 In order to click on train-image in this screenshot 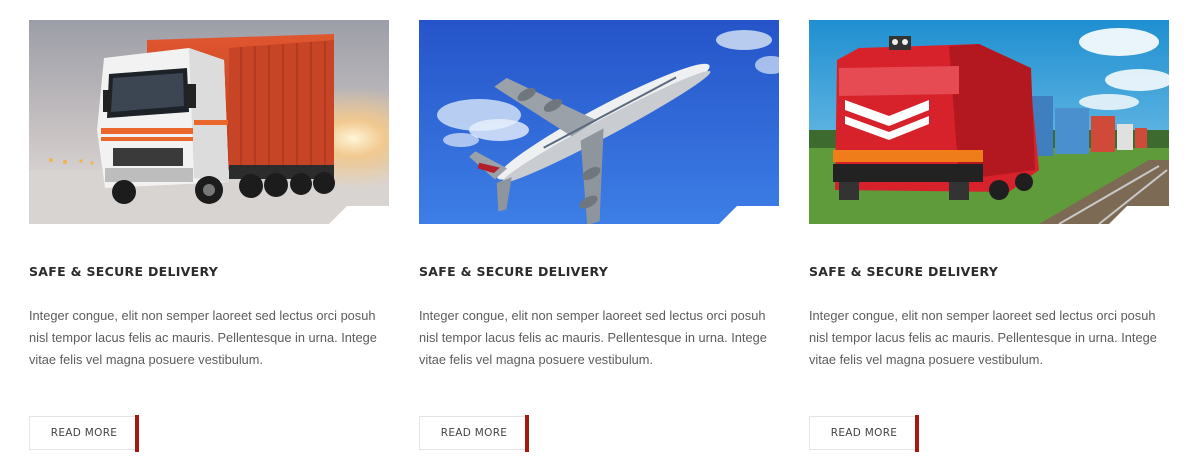, I will do `click(989, 122)`.